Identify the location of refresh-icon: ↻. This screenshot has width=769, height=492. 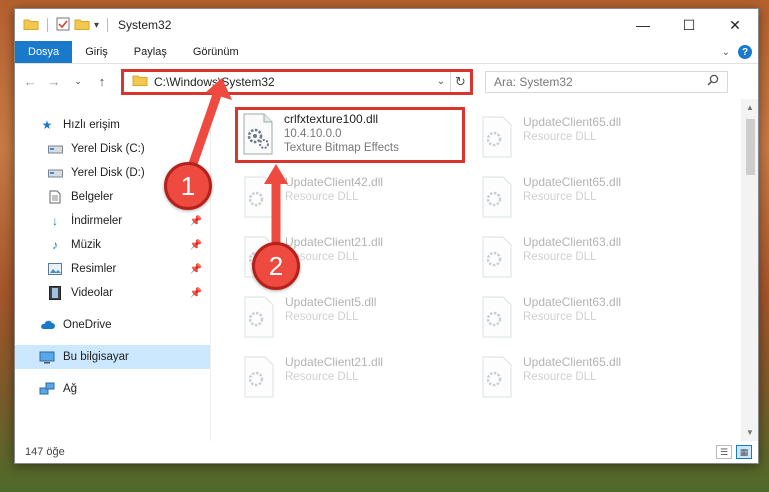
(460, 81).